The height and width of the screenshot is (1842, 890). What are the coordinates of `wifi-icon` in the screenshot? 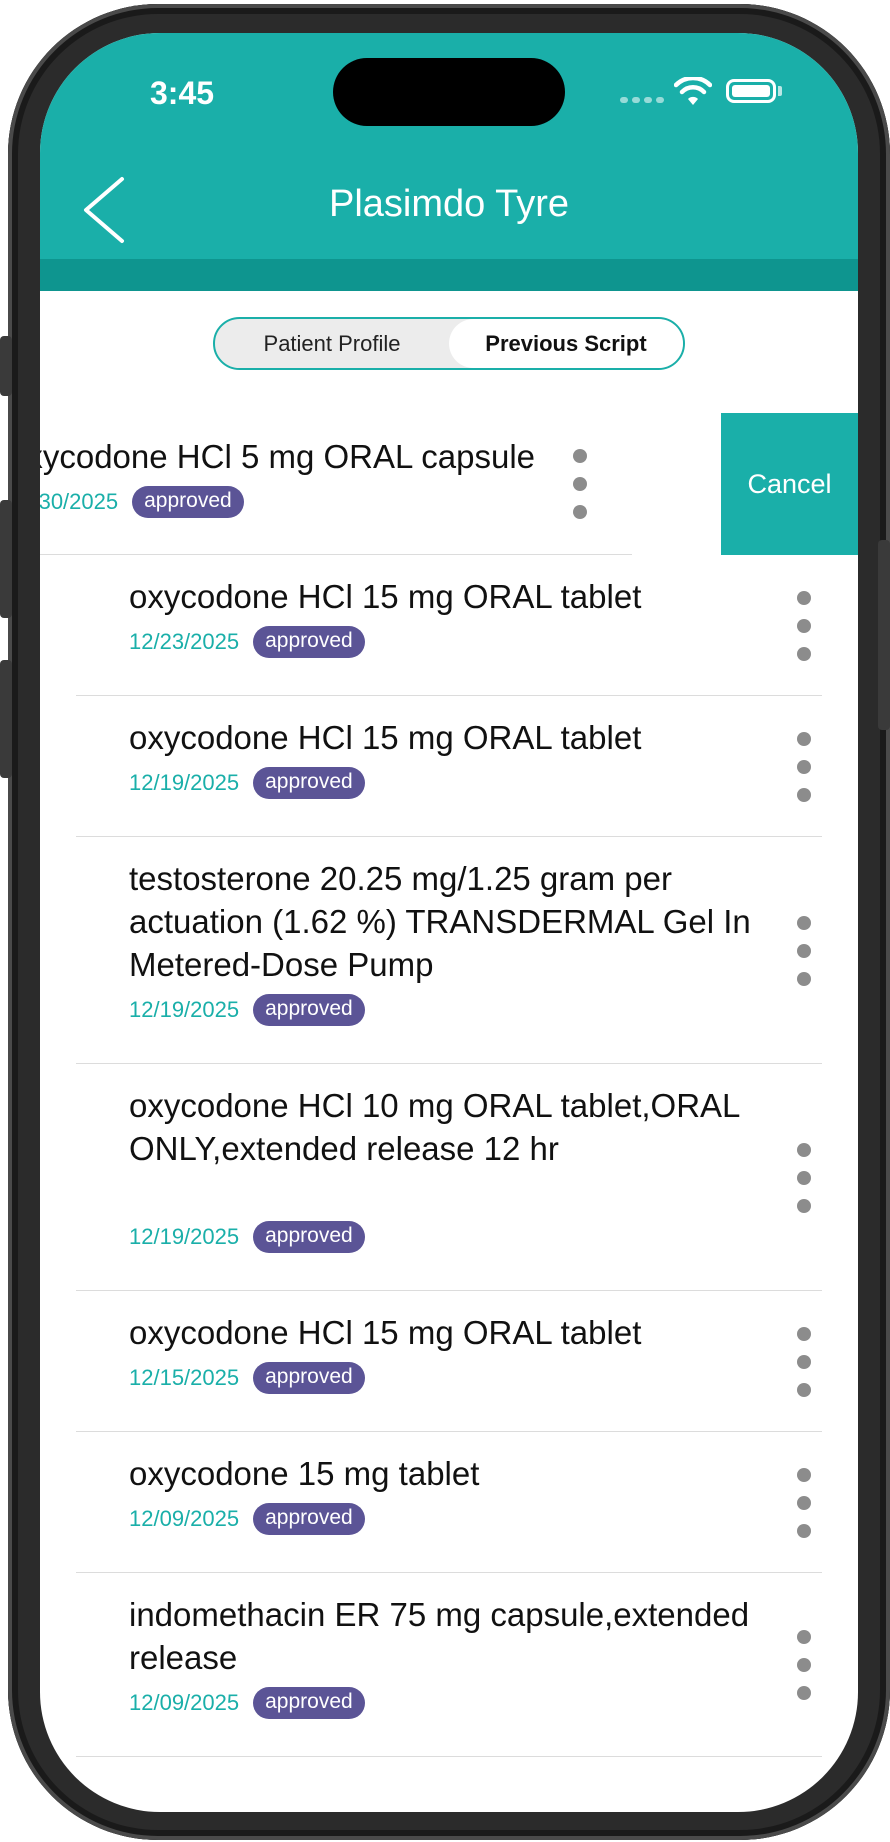 It's located at (693, 91).